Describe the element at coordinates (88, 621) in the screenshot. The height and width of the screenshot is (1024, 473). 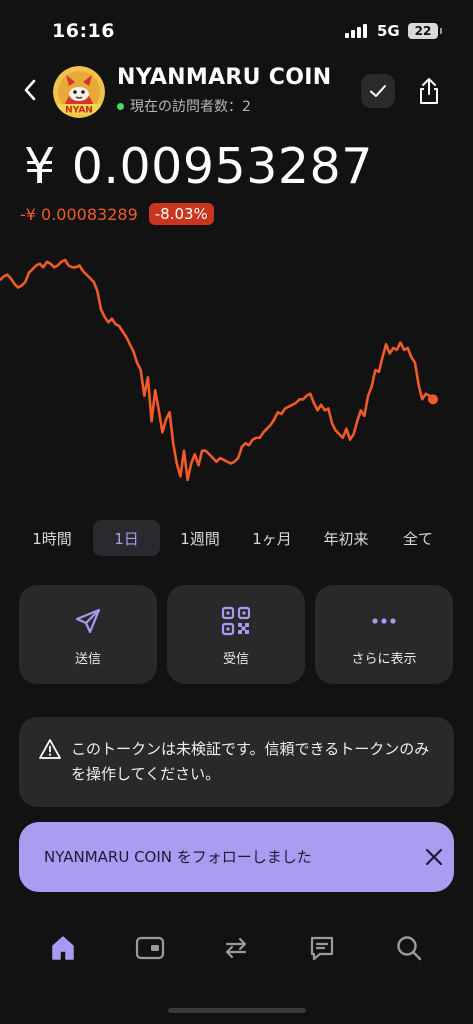
I see `send-icon` at that location.